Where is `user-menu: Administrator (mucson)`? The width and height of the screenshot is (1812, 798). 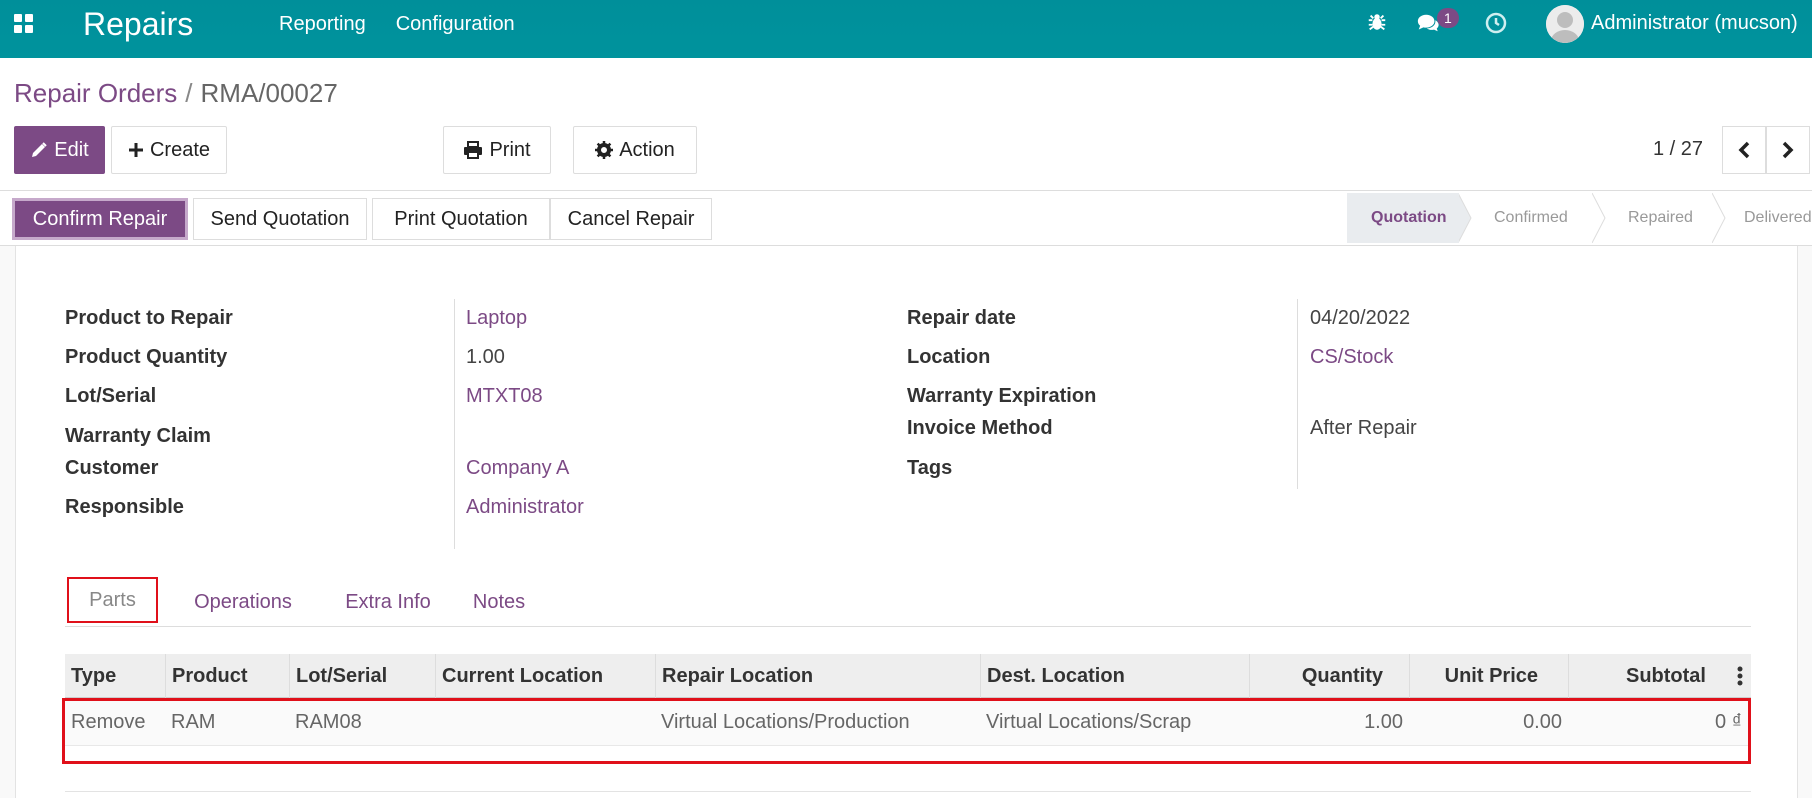 user-menu: Administrator (mucson) is located at coordinates (1694, 23).